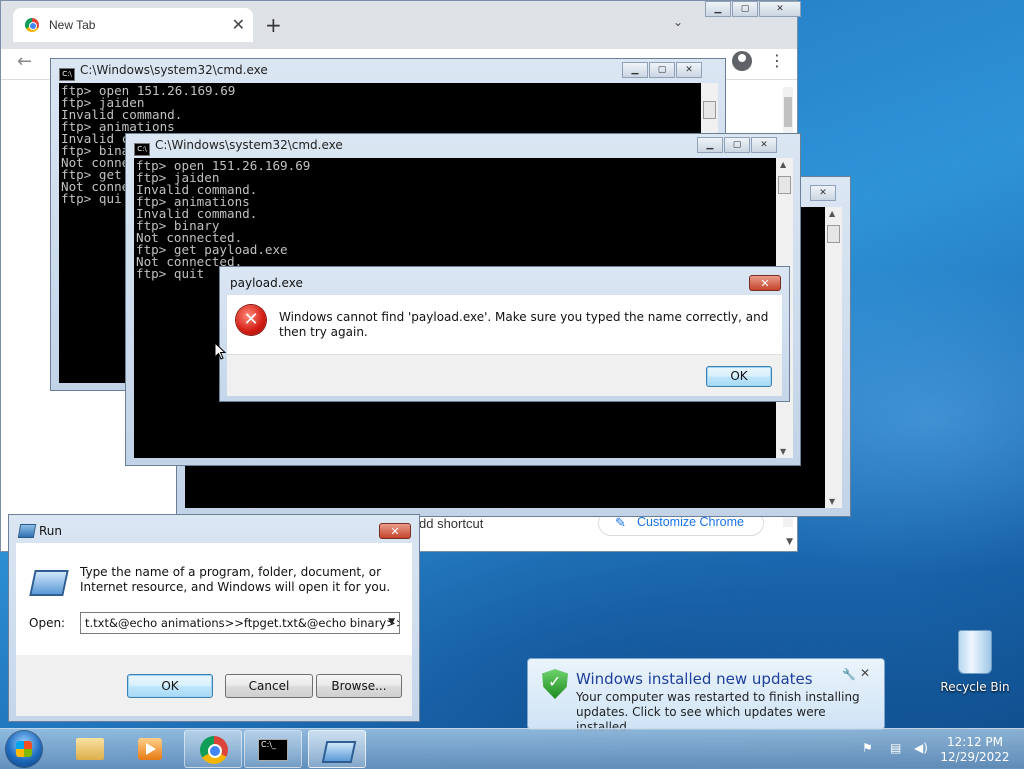 This screenshot has width=1024, height=769. I want to click on dialog-title: payload.exe, so click(266, 283).